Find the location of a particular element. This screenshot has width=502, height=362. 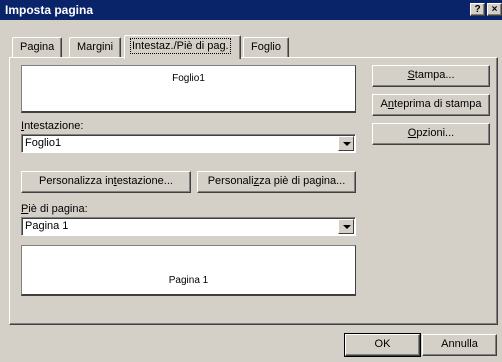

cancel-button: Annulla is located at coordinates (459, 345).